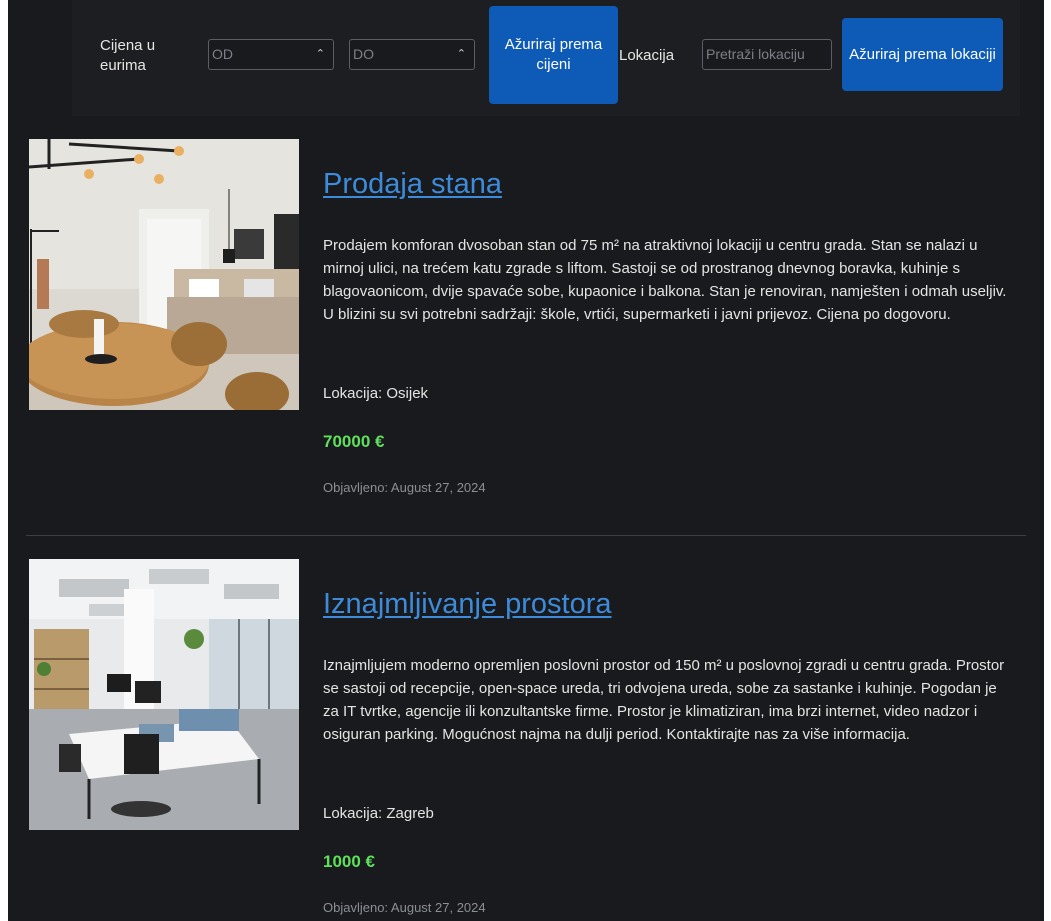 This screenshot has width=1051, height=921. What do you see at coordinates (128, 55) in the screenshot?
I see `price-label: Cijena u eurima` at bounding box center [128, 55].